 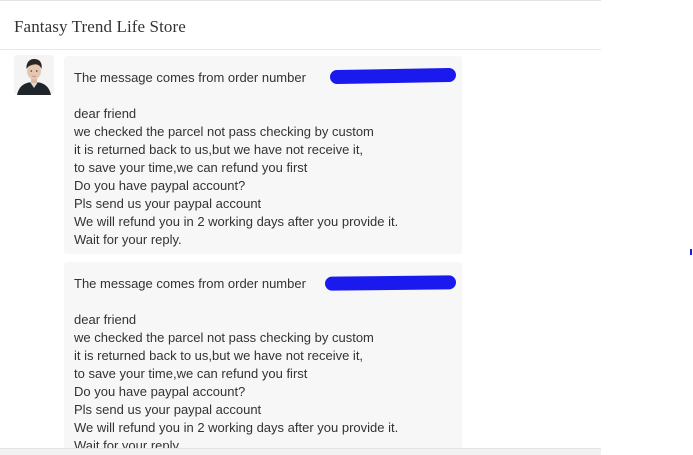 What do you see at coordinates (691, 252) in the screenshot?
I see `side-redaction-mark` at bounding box center [691, 252].